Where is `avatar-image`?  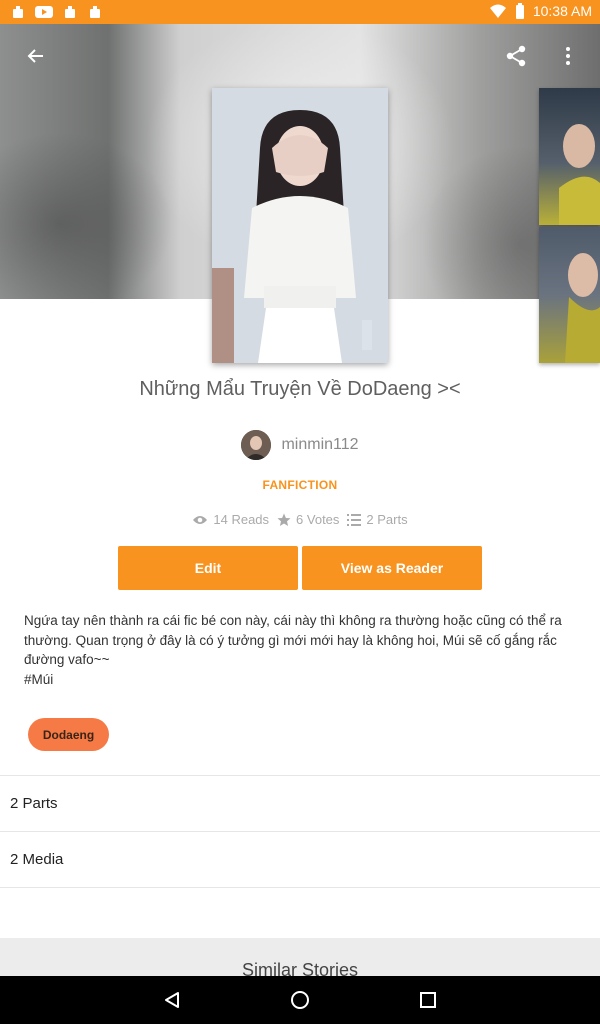 avatar-image is located at coordinates (256, 445).